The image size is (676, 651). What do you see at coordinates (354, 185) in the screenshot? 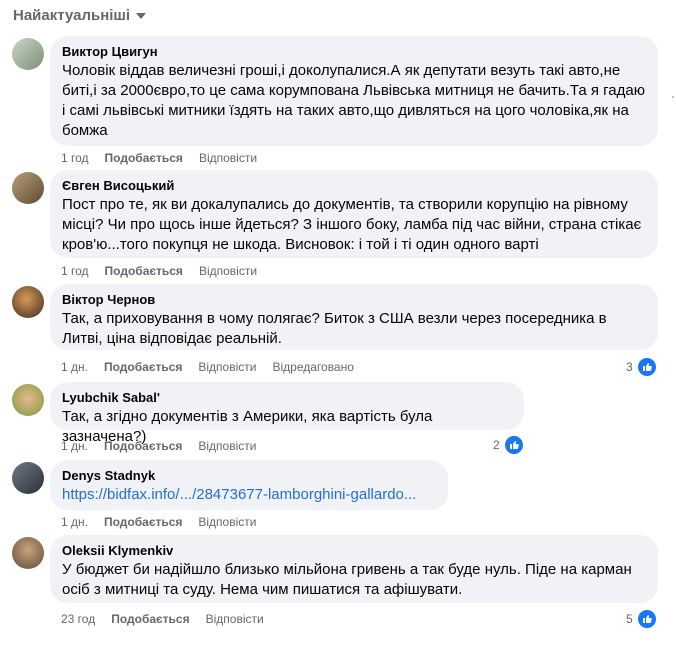
I see `comment-author: Євген Висоцький` at bounding box center [354, 185].